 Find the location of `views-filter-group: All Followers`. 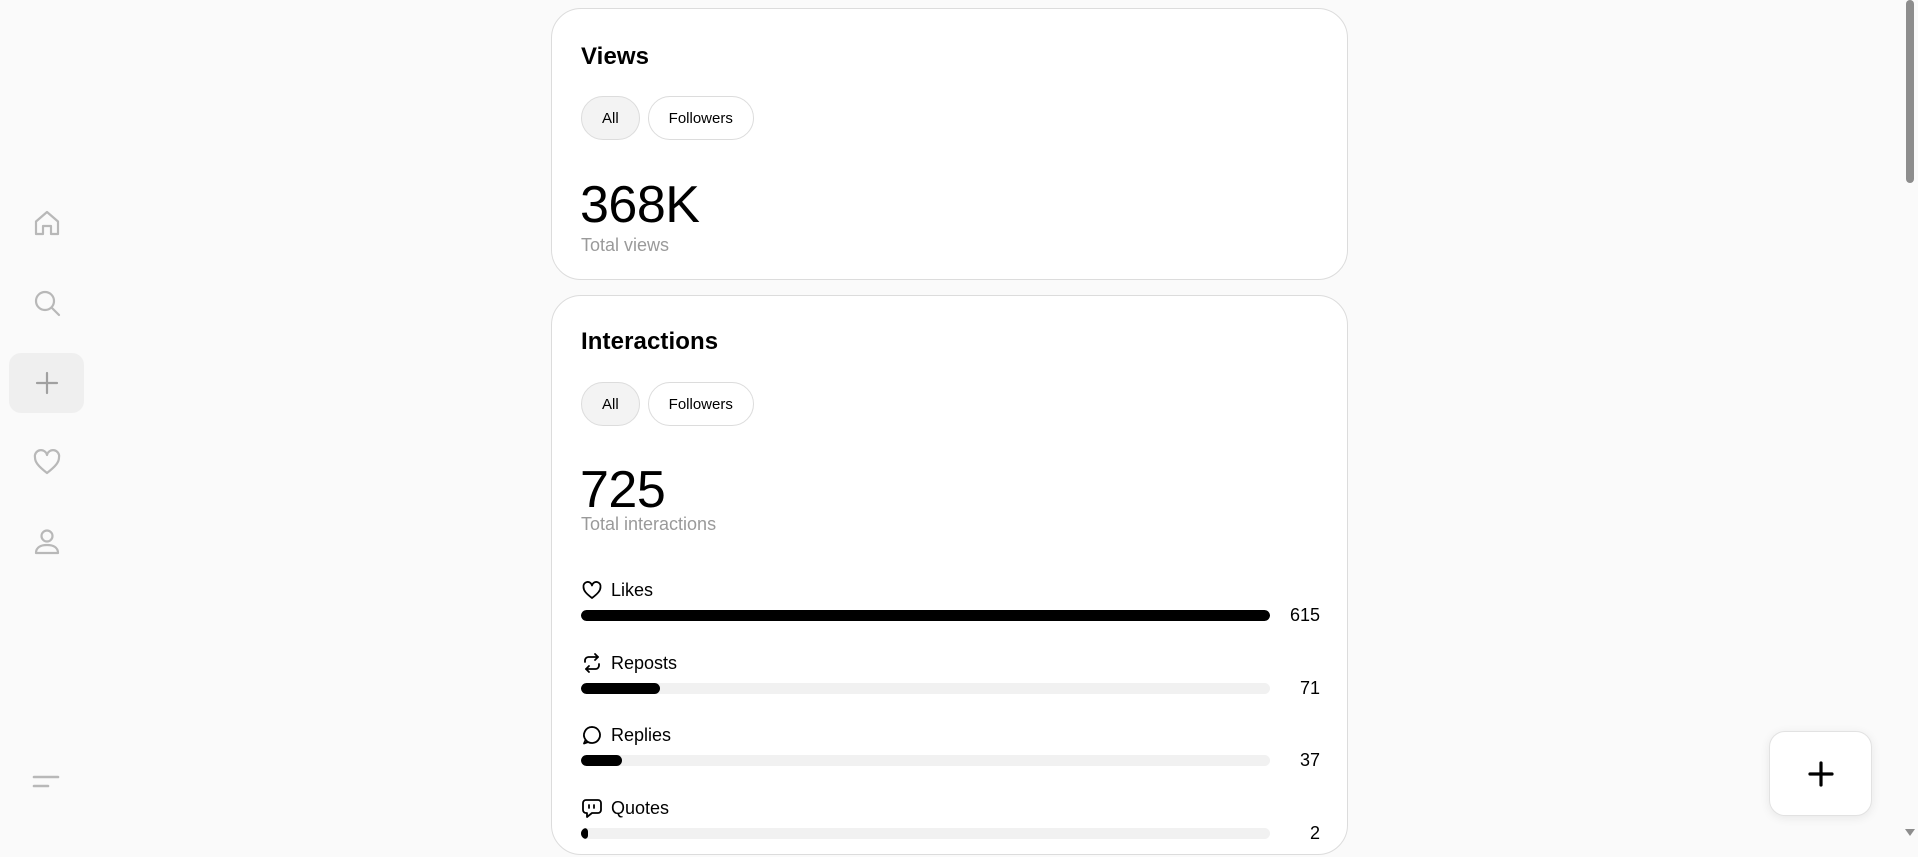

views-filter-group: All Followers is located at coordinates (667, 118).